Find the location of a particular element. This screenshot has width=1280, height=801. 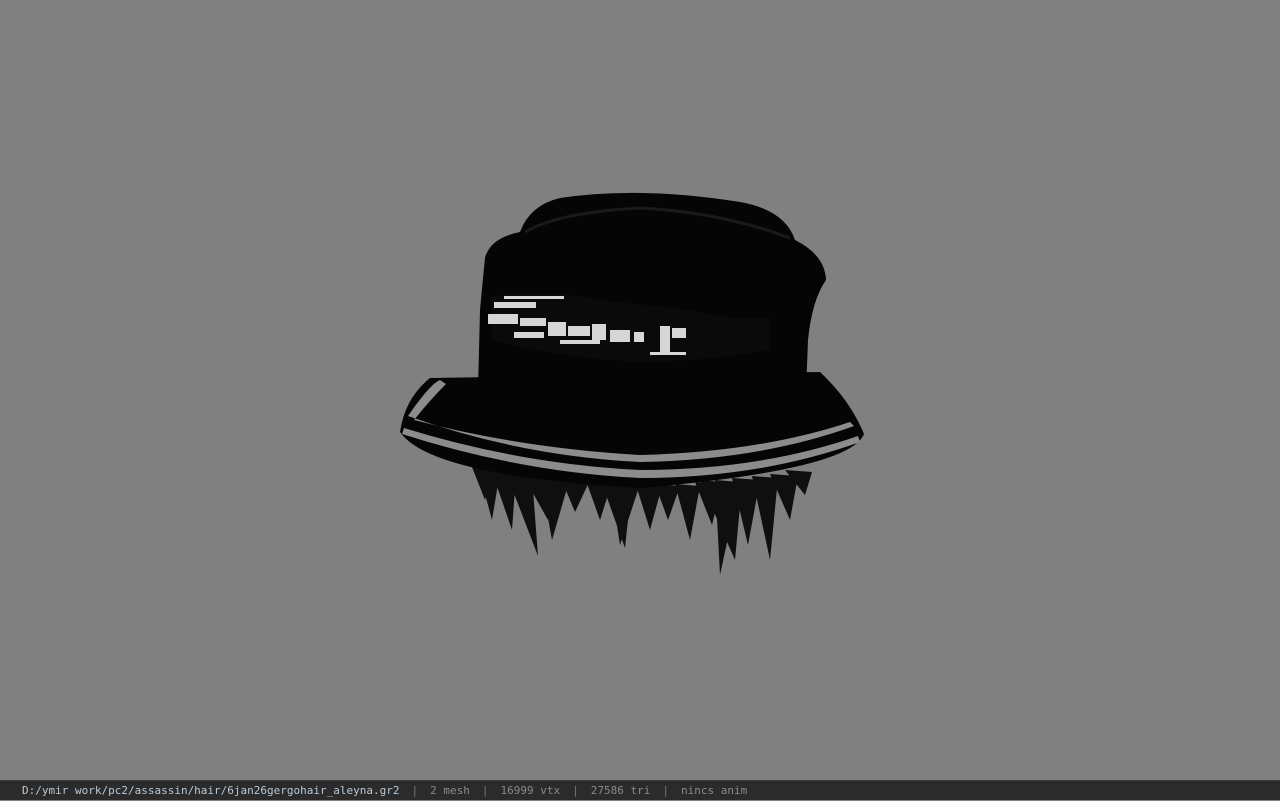

vertex-count-label: 16999 vtx is located at coordinates (530, 790).